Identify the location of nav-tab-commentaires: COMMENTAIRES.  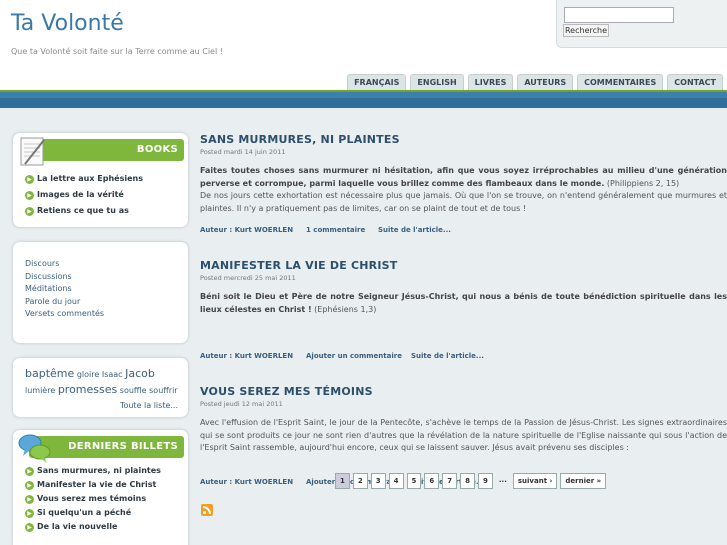
(620, 82).